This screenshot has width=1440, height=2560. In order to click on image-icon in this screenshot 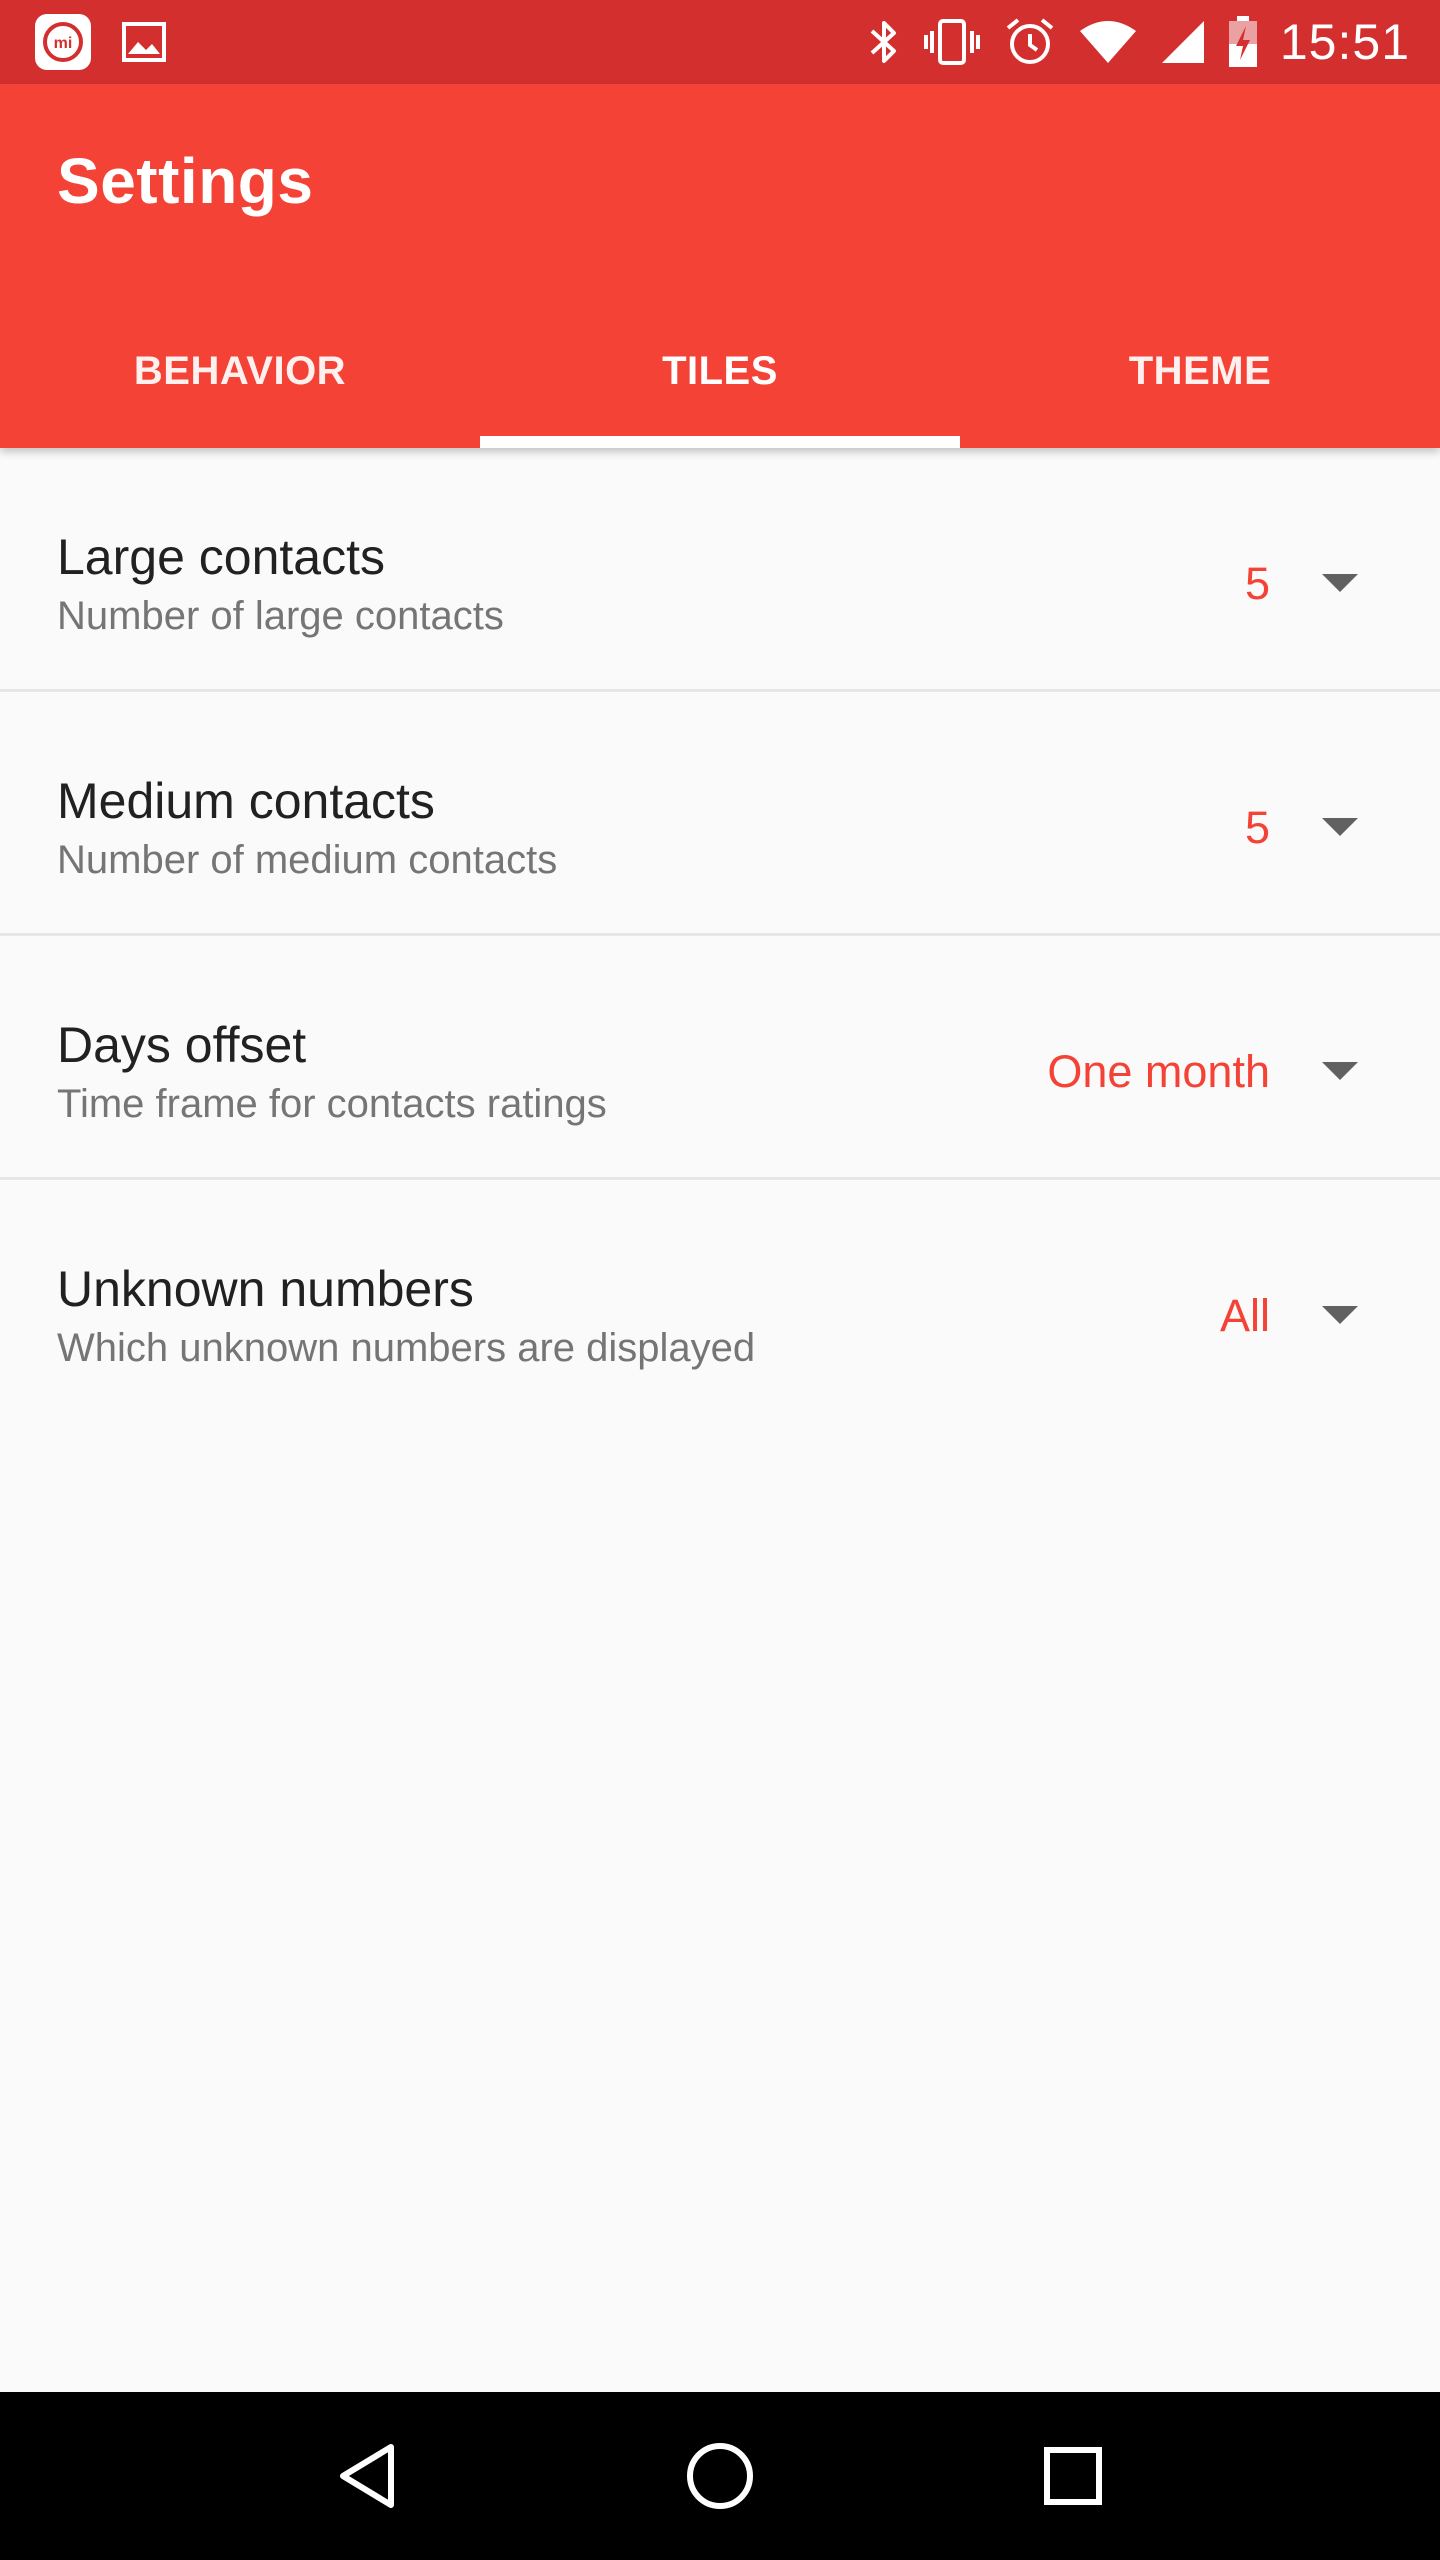, I will do `click(144, 42)`.